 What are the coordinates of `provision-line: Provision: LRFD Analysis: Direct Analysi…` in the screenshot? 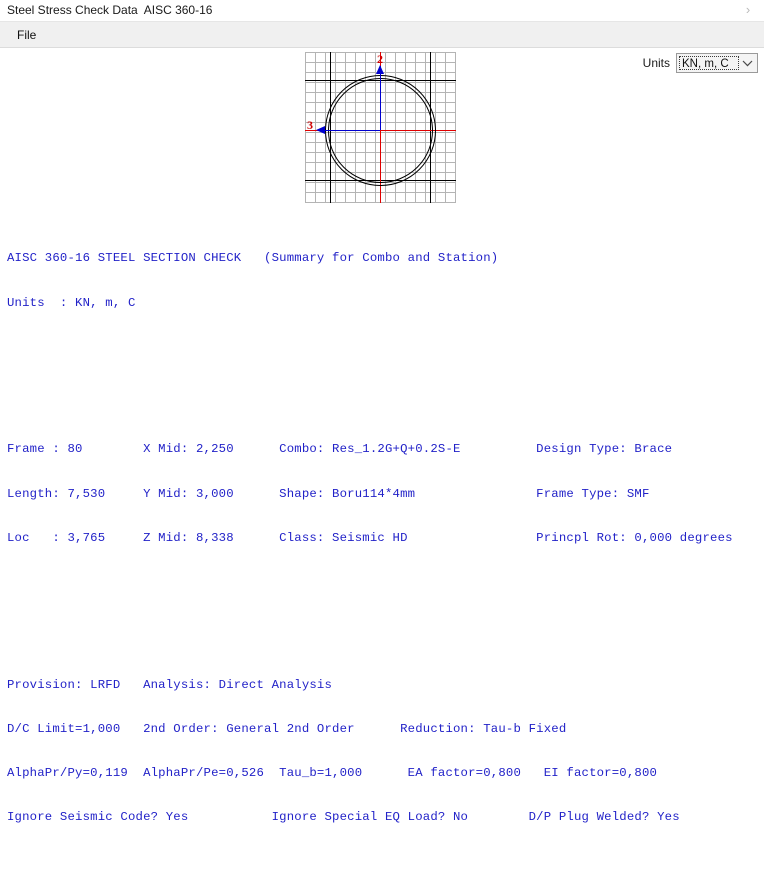 It's located at (170, 684).